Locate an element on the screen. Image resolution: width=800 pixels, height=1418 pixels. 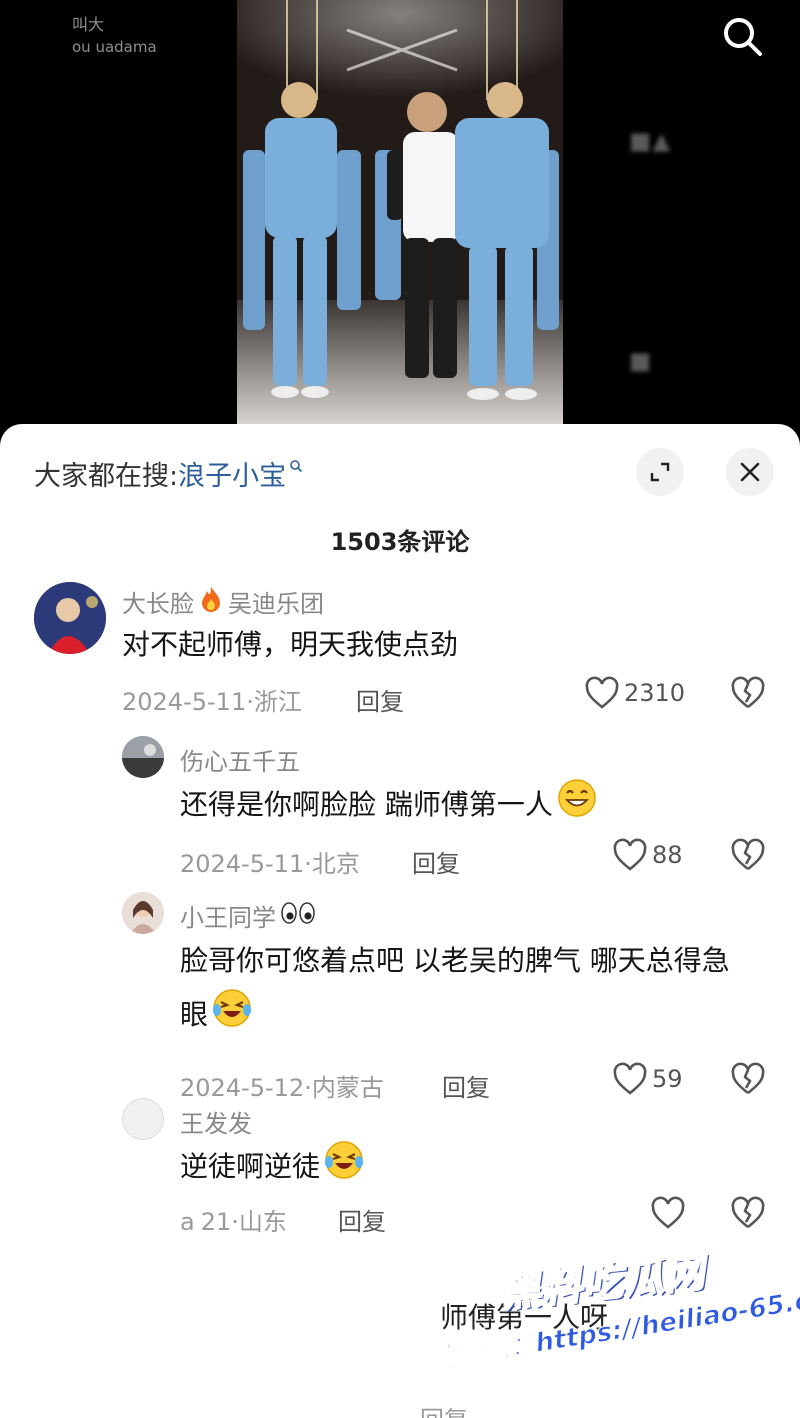
like-count: 59 is located at coordinates (667, 1079).